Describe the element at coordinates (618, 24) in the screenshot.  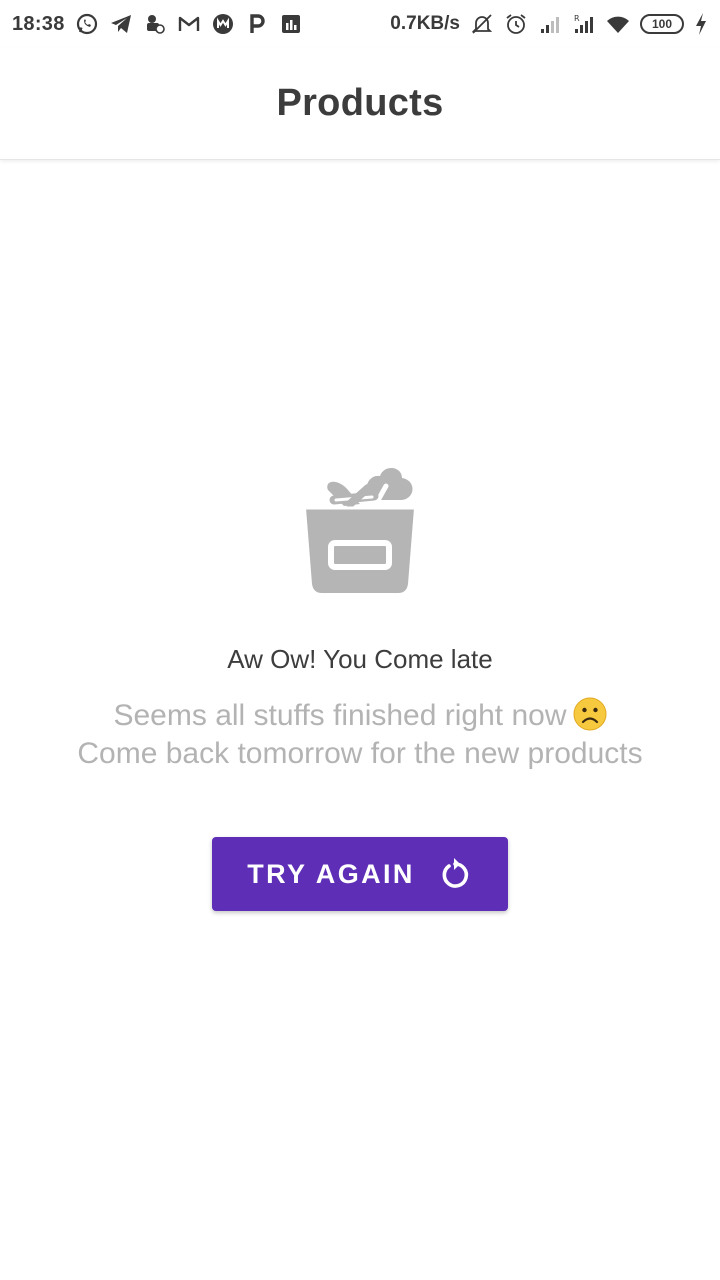
I see `wifi-icon` at that location.